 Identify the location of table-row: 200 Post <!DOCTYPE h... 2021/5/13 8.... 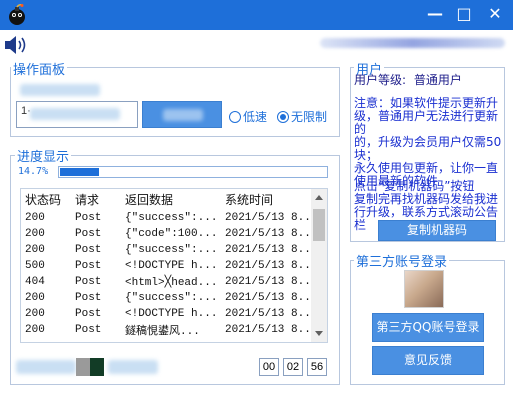
(166, 314).